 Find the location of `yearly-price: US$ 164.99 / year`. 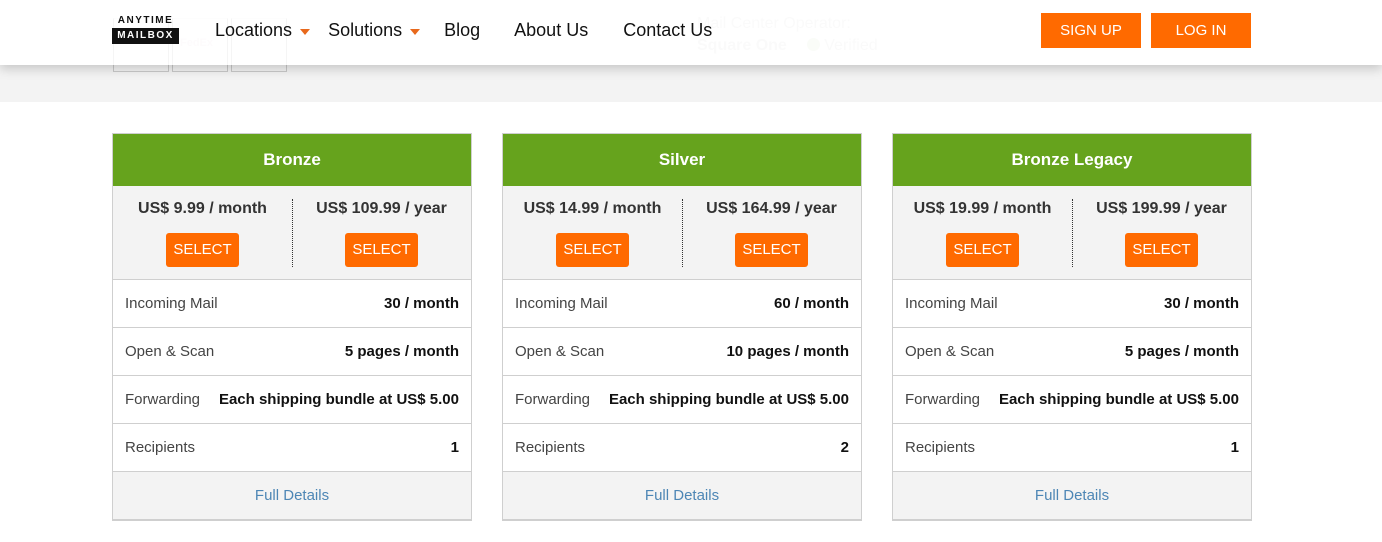

yearly-price: US$ 164.99 / year is located at coordinates (771, 208).